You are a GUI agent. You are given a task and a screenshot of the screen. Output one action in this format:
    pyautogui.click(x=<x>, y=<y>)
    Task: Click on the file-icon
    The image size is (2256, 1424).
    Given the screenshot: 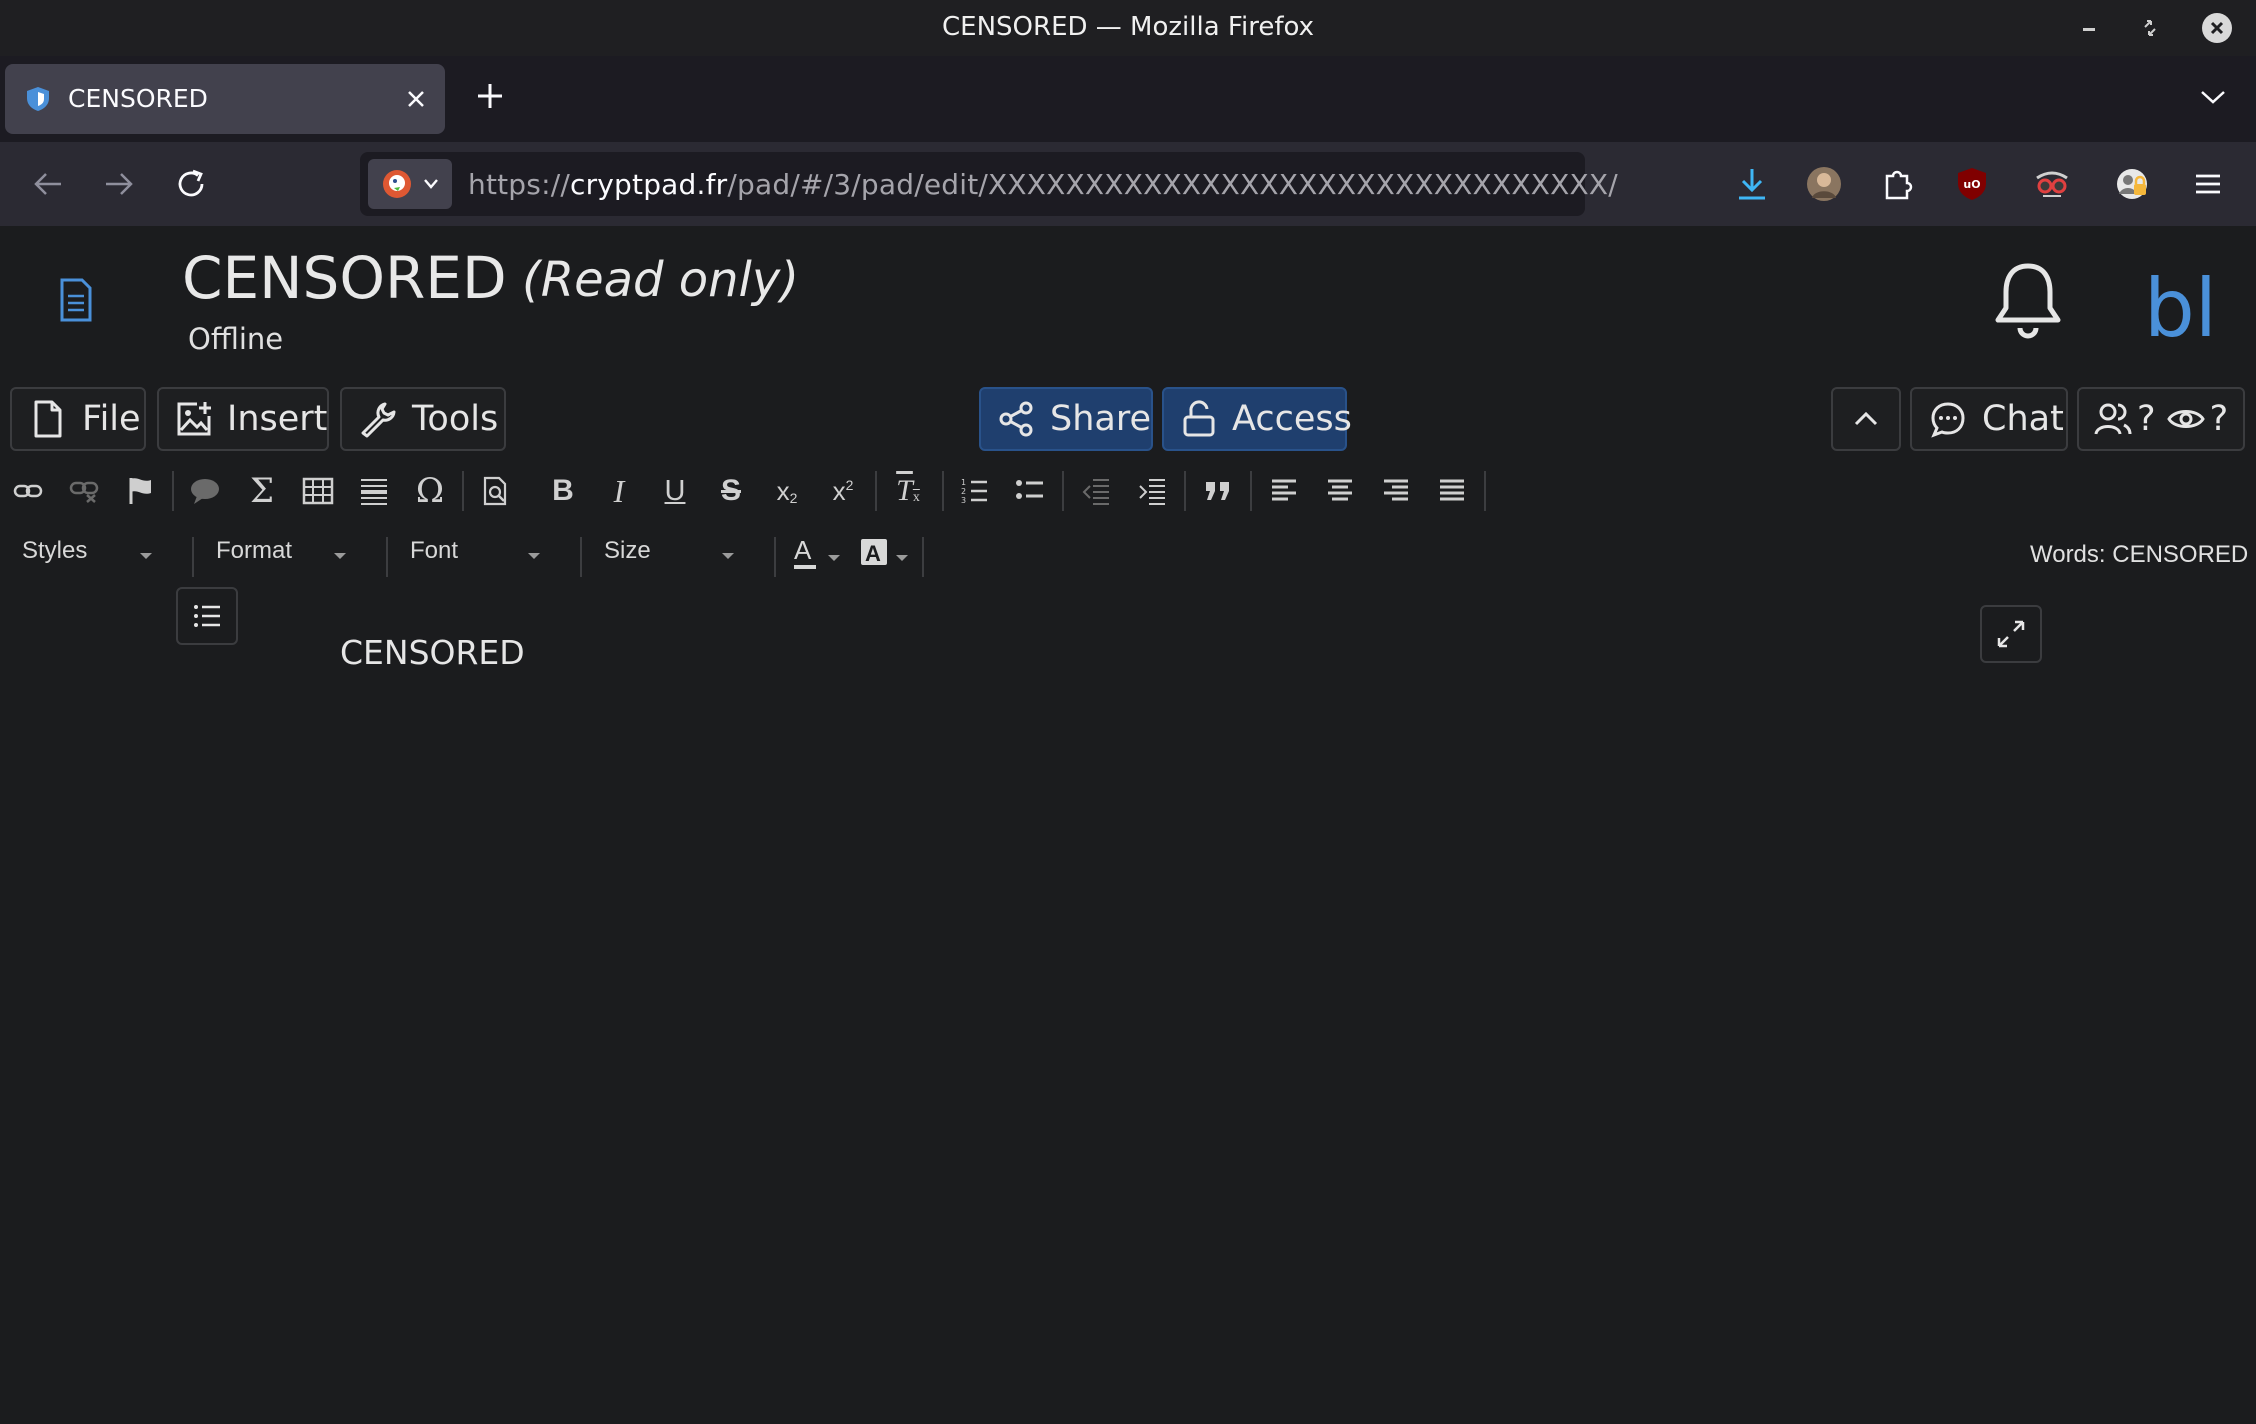 What is the action you would take?
    pyautogui.click(x=48, y=419)
    